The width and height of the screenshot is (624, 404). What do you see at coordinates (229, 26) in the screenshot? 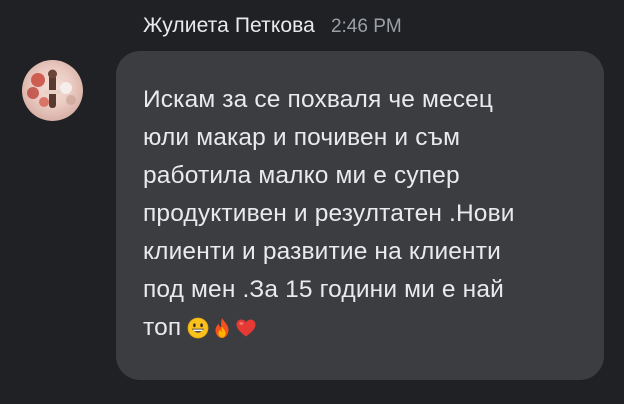
I see `sender-name: Жулиета Петкова` at bounding box center [229, 26].